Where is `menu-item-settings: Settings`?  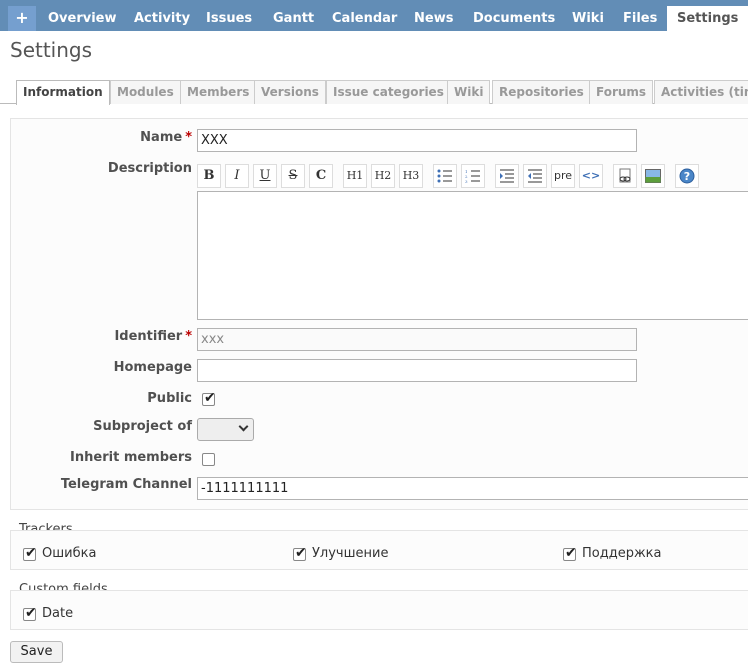 menu-item-settings: Settings is located at coordinates (707, 18).